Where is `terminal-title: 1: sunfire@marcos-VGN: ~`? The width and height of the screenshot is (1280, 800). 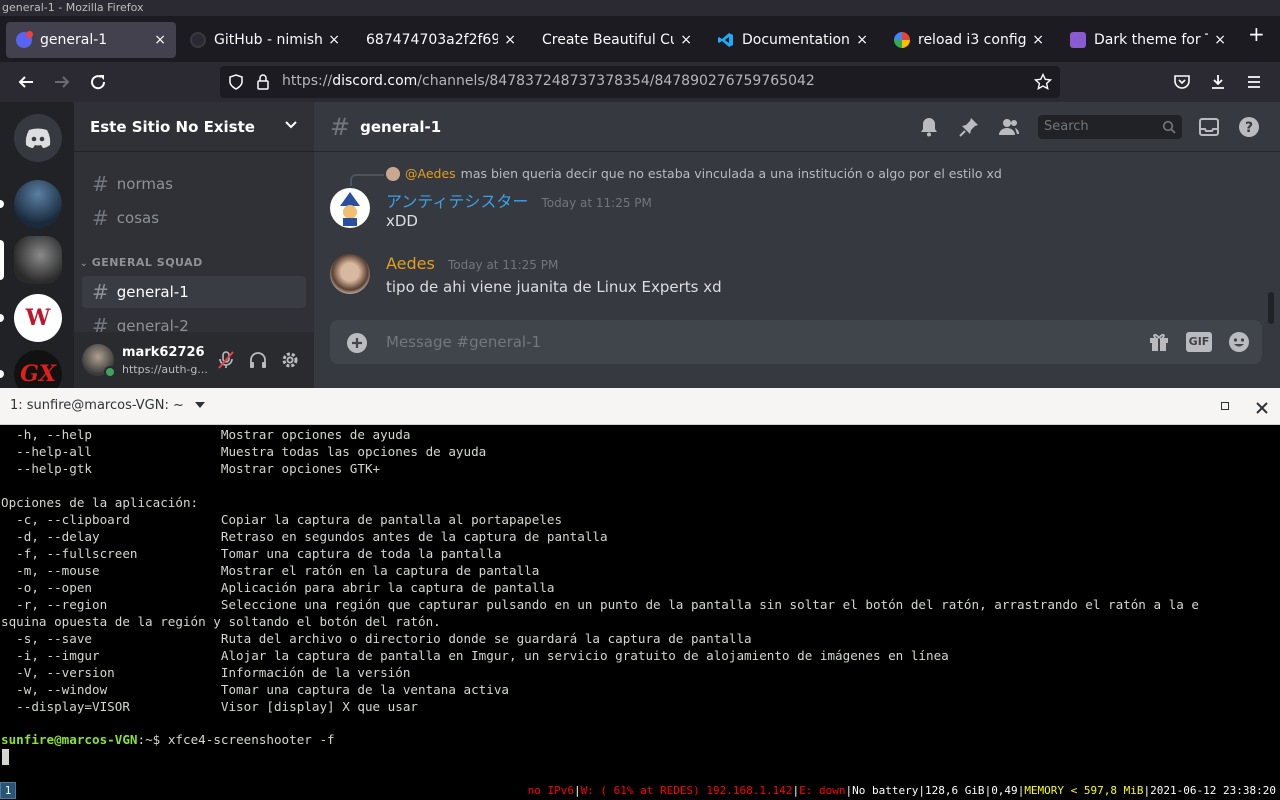
terminal-title: 1: sunfire@marcos-VGN: ~ is located at coordinates (108, 405).